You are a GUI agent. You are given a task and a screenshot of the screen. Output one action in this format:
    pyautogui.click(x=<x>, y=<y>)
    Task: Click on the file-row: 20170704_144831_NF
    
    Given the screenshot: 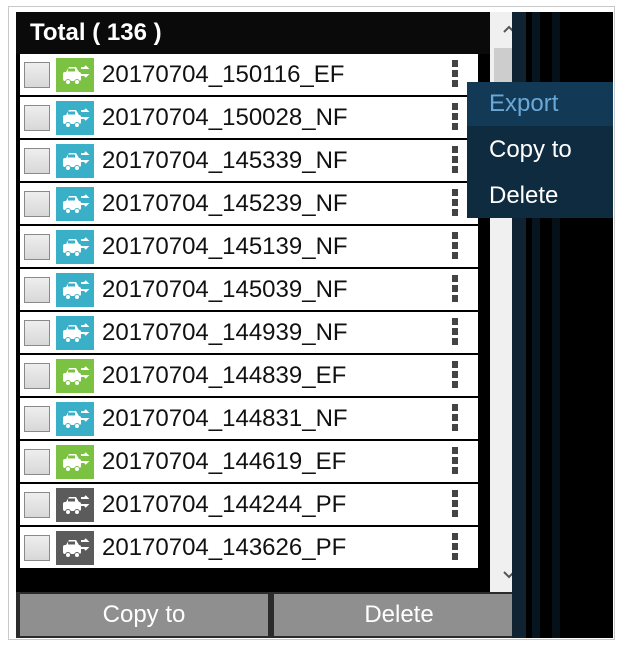 What is the action you would take?
    pyautogui.click(x=253, y=419)
    